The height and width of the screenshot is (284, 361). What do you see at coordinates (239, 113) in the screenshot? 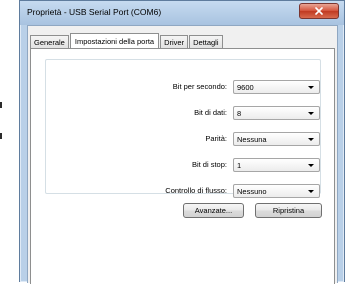
I see `data-bits-value: 8` at bounding box center [239, 113].